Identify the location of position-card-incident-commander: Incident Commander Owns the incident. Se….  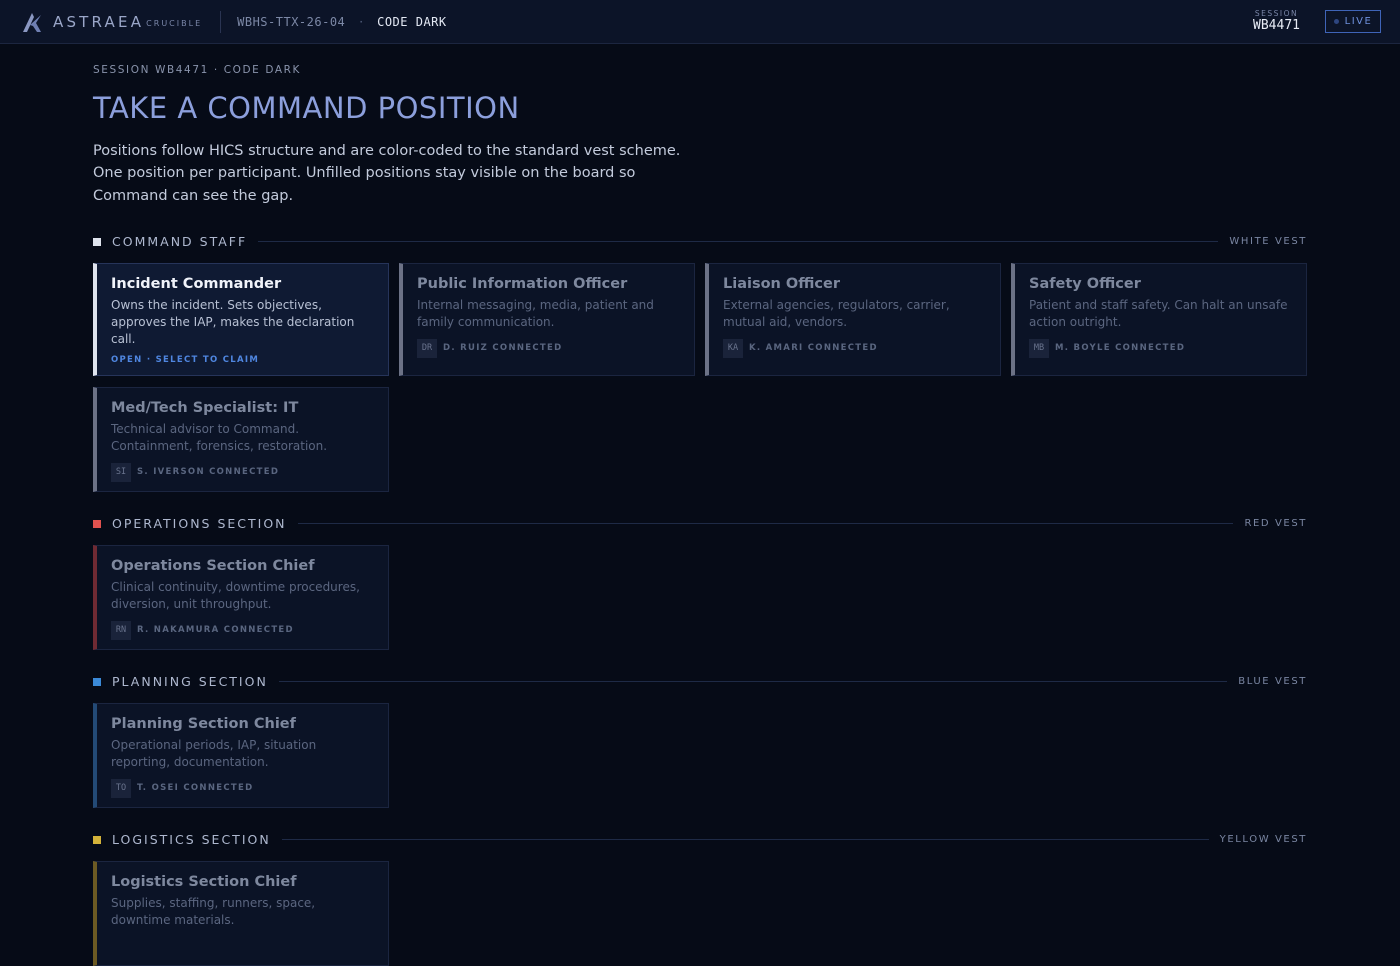
(241, 319).